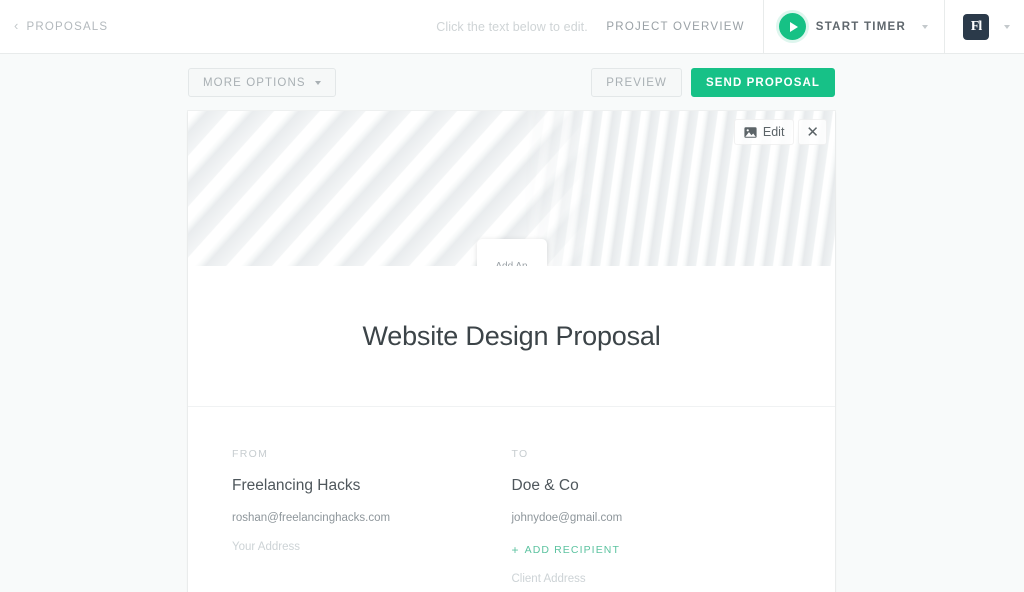 Image resolution: width=1024 pixels, height=592 pixels. What do you see at coordinates (652, 579) in the screenshot?
I see `client-address-input: Client Address` at bounding box center [652, 579].